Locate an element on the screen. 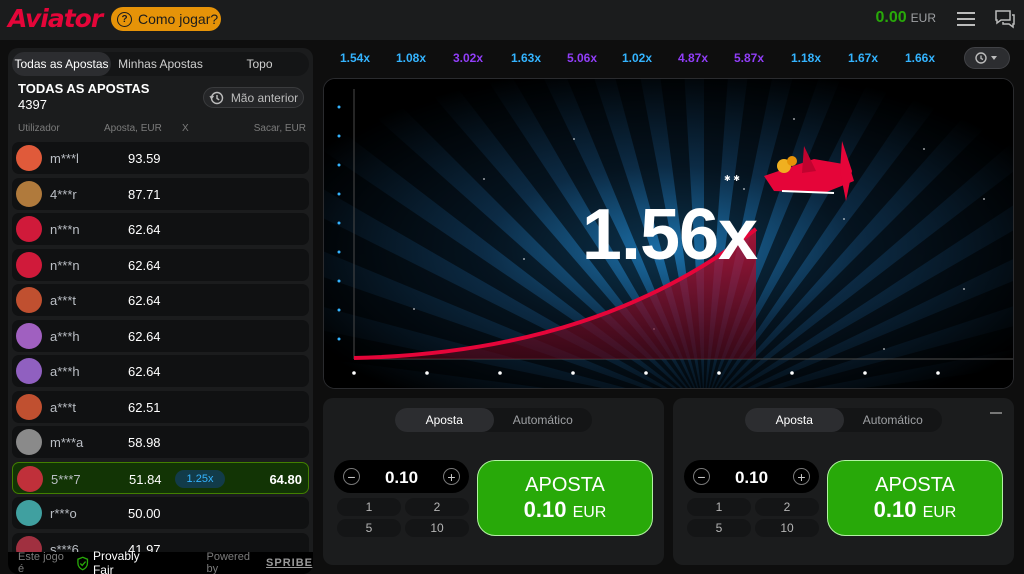  footer-powered-by: Powered by is located at coordinates (228, 562).